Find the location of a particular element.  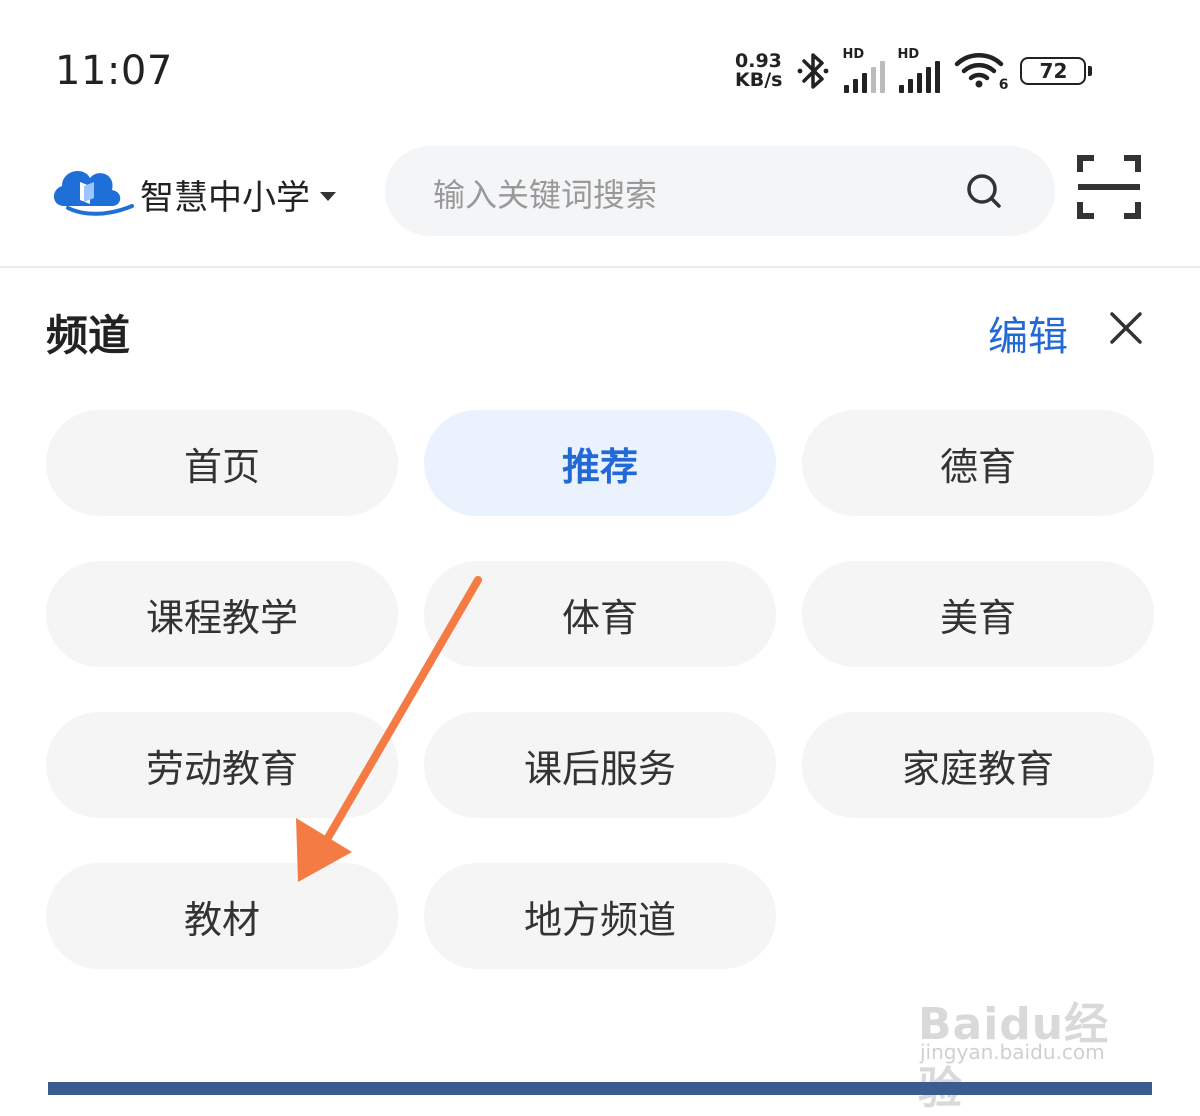

caret-down-icon is located at coordinates (328, 196).